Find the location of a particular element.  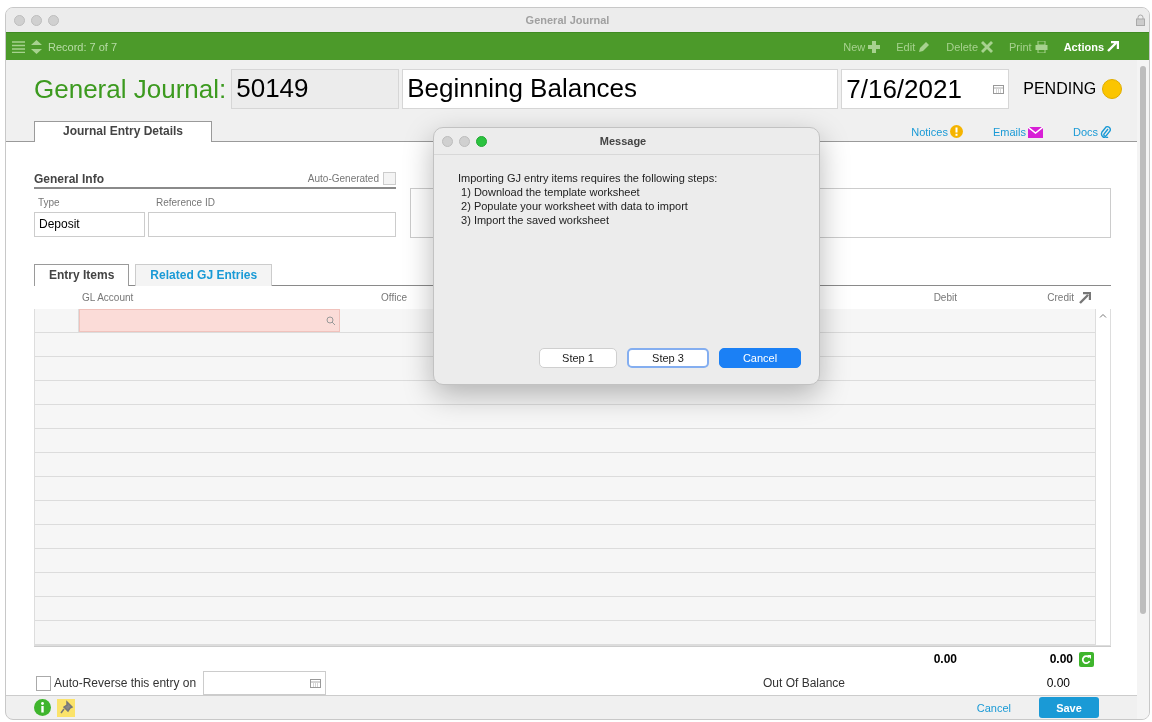

window-title: General Journal is located at coordinates (567, 20).